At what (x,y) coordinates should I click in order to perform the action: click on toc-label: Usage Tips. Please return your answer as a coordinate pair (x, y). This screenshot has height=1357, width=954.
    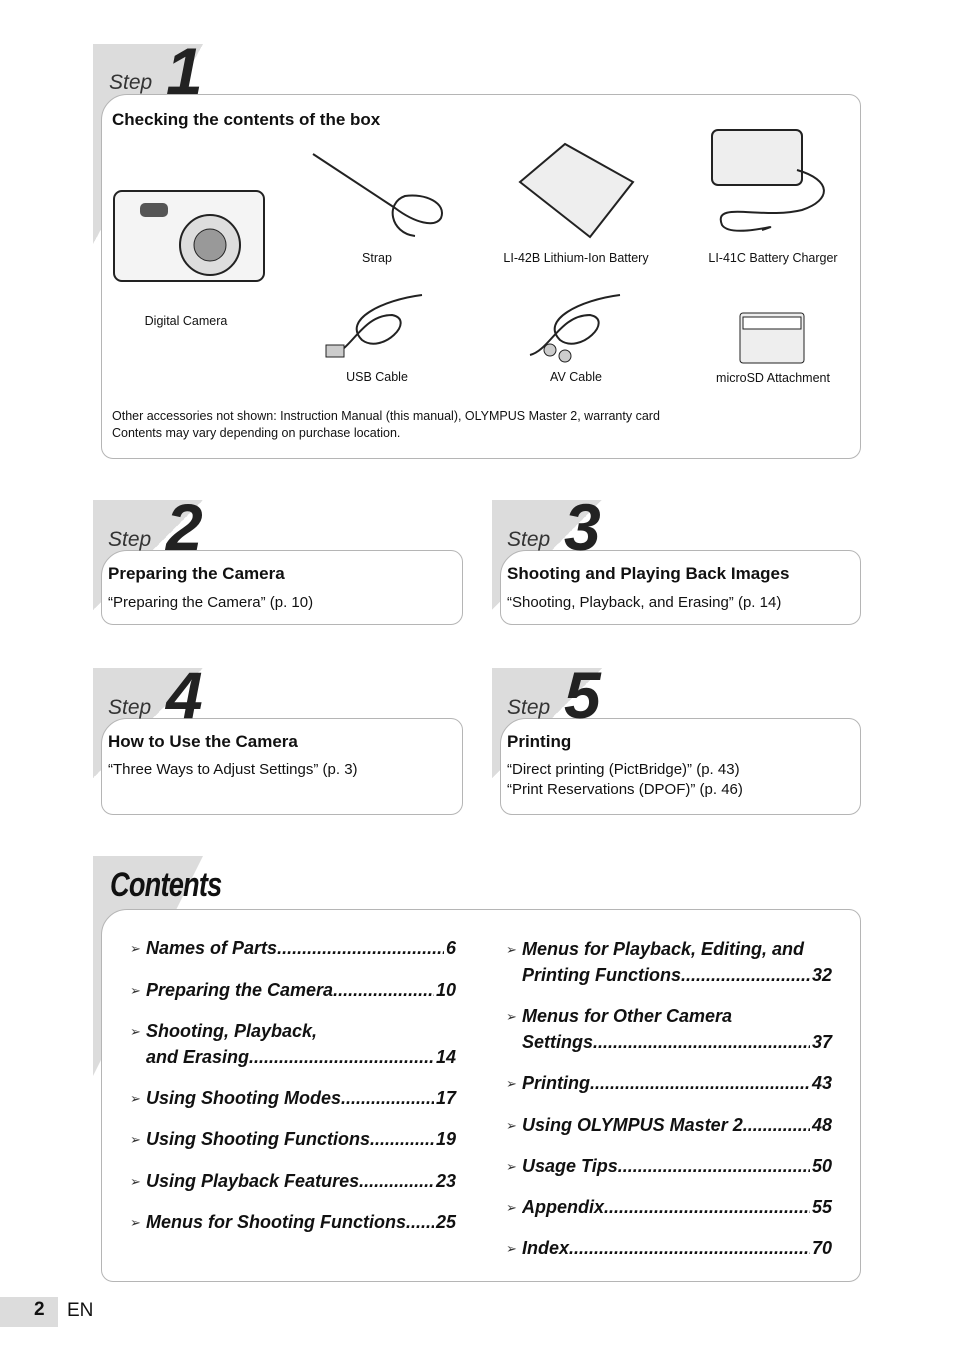
    Looking at the image, I should click on (570, 1166).